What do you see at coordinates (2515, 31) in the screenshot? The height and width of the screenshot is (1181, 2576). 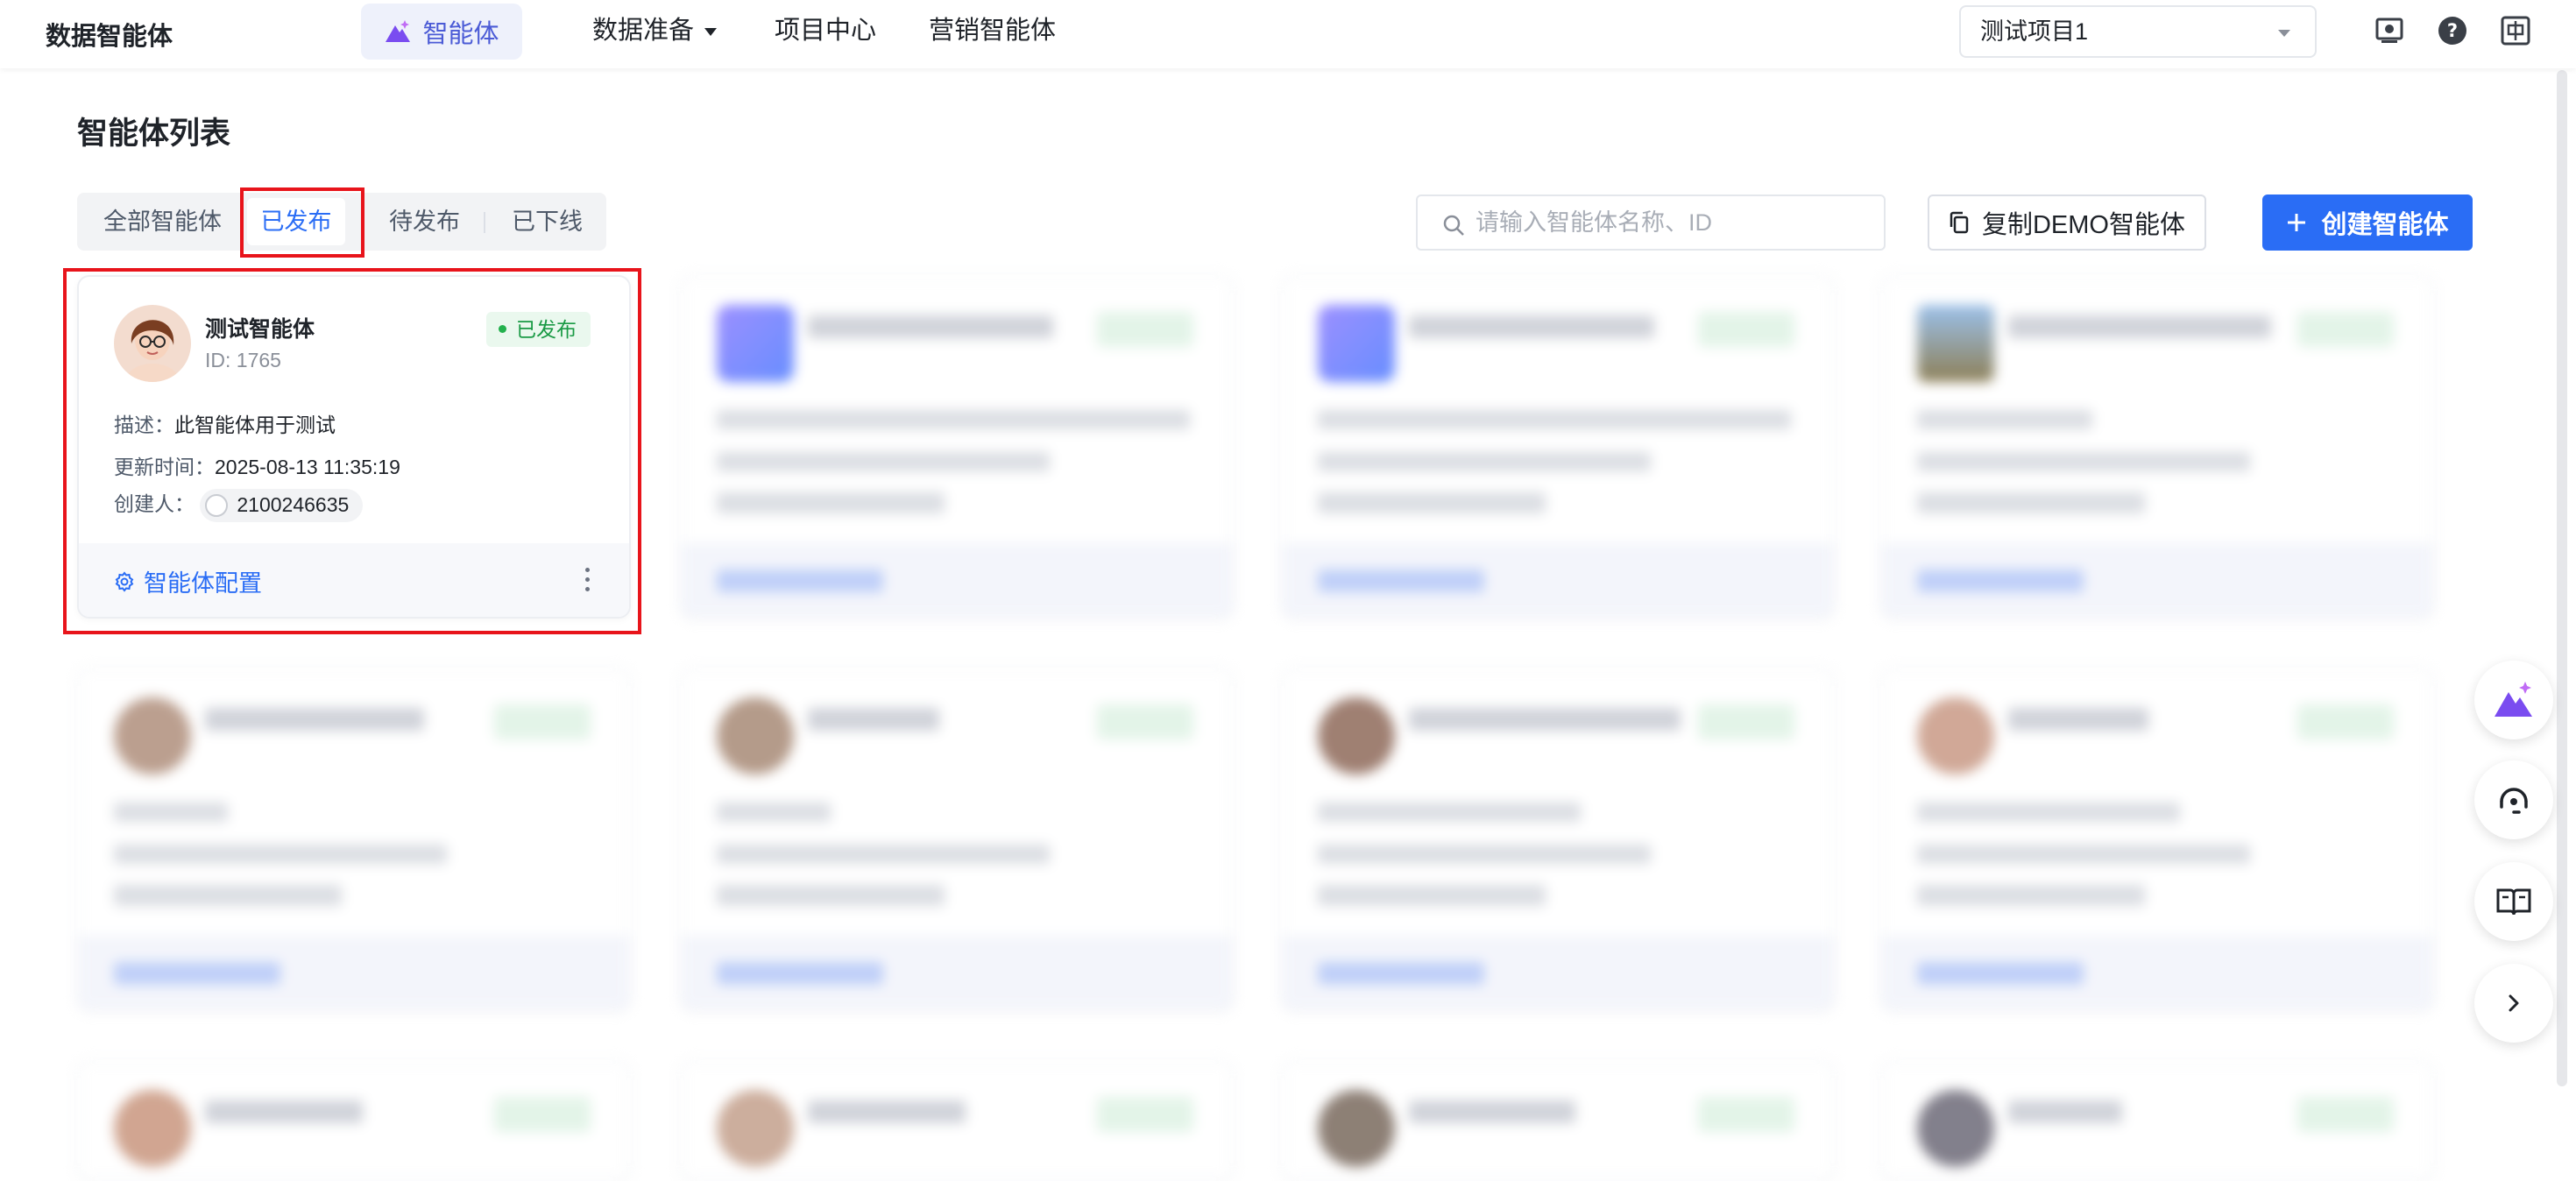 I see `language-zh-icon` at bounding box center [2515, 31].